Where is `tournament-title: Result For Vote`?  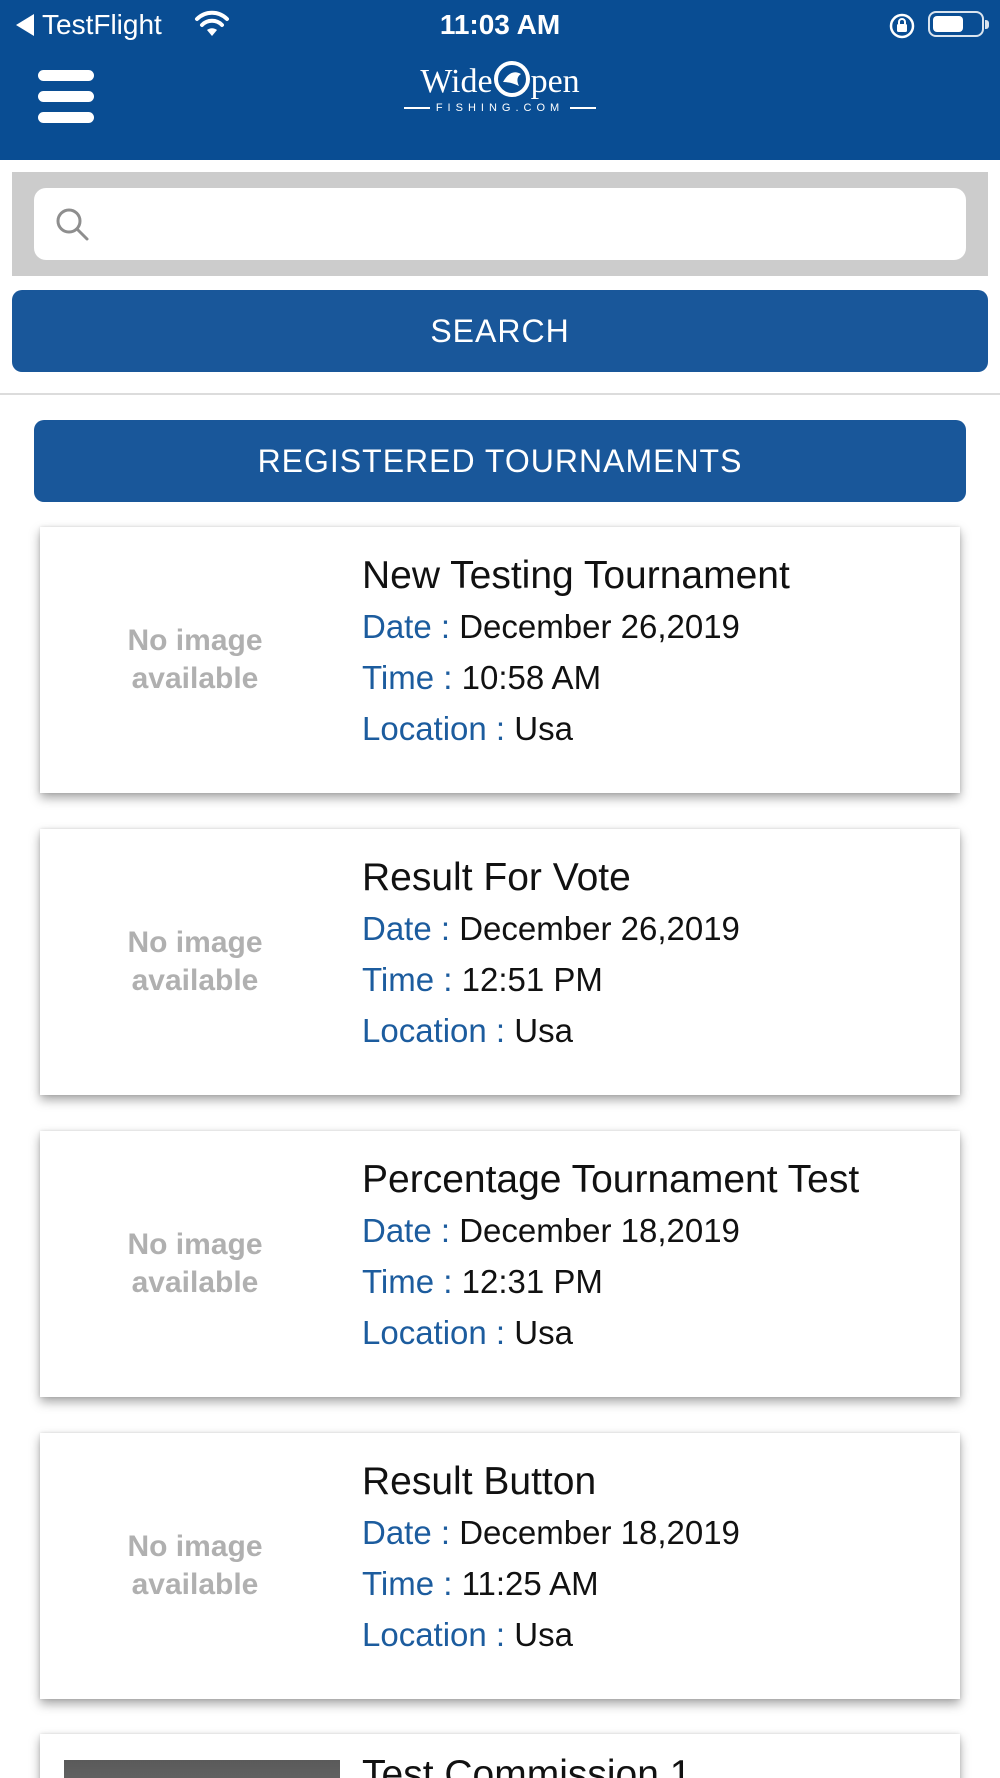
tournament-title: Result For Vote is located at coordinates (496, 877).